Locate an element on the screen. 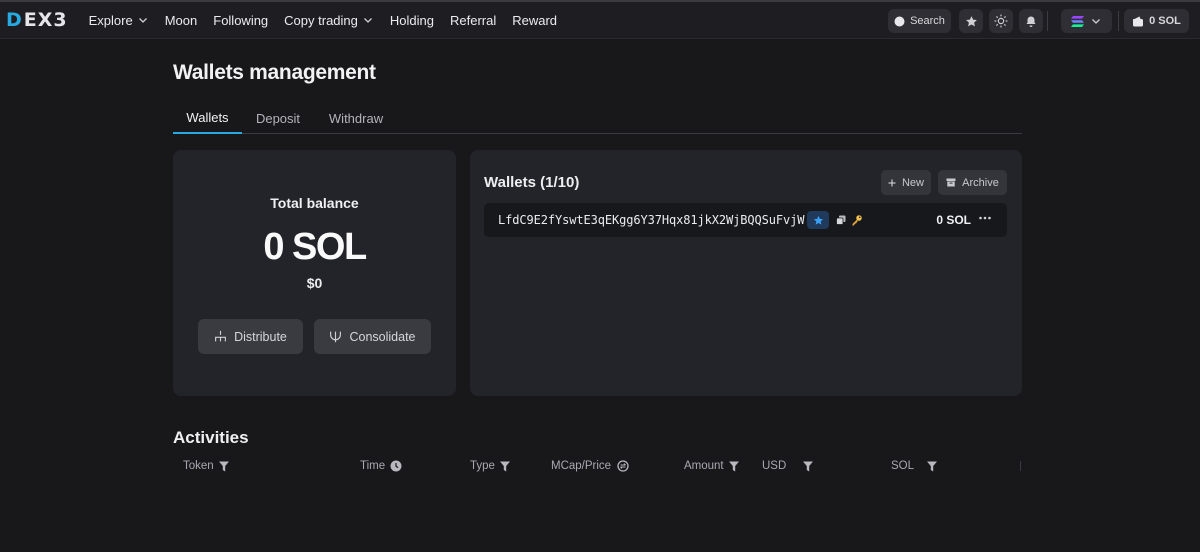 The height and width of the screenshot is (552, 1200). nav-following: Following is located at coordinates (240, 20).